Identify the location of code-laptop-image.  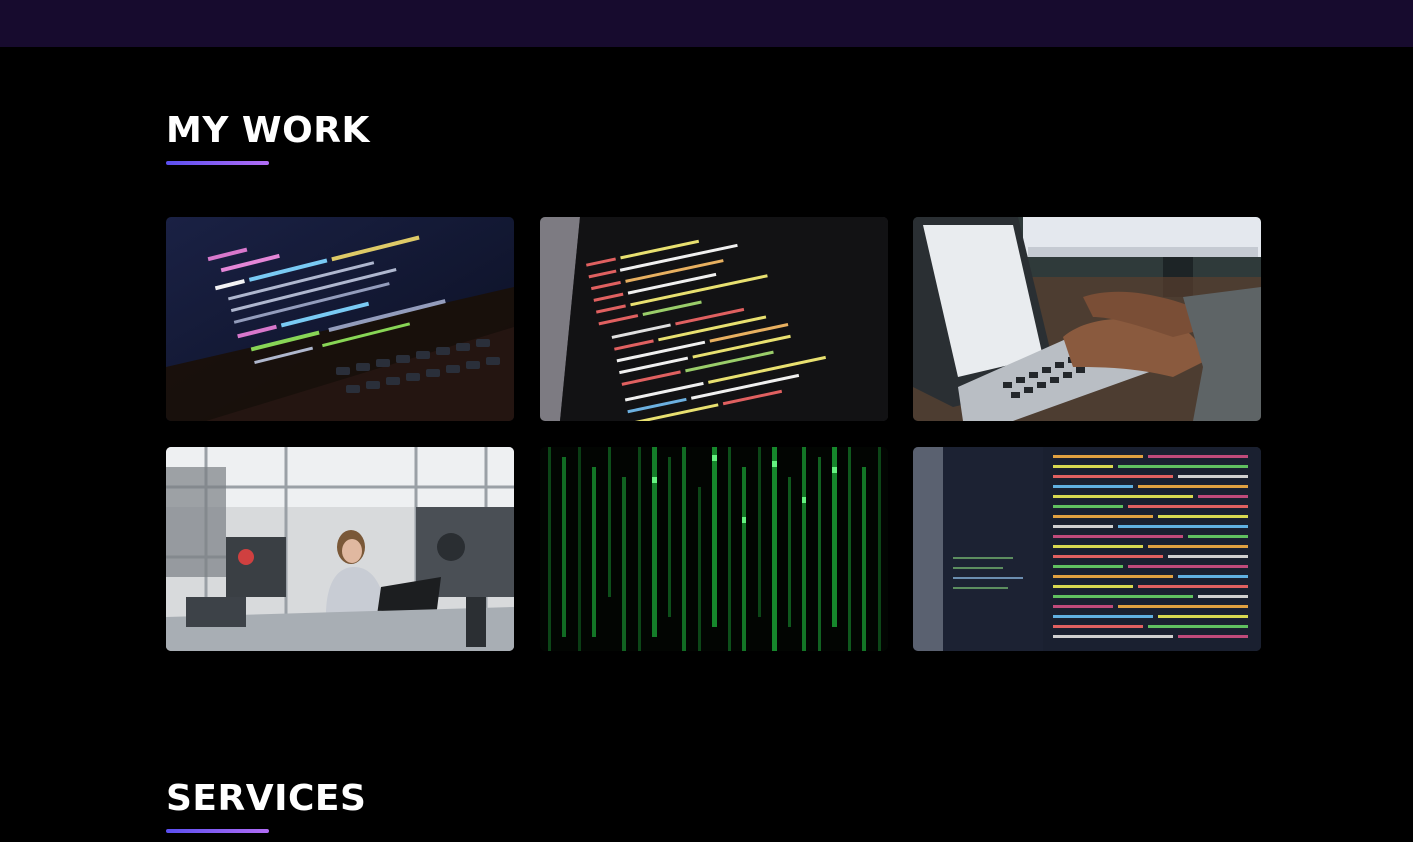
(340, 319).